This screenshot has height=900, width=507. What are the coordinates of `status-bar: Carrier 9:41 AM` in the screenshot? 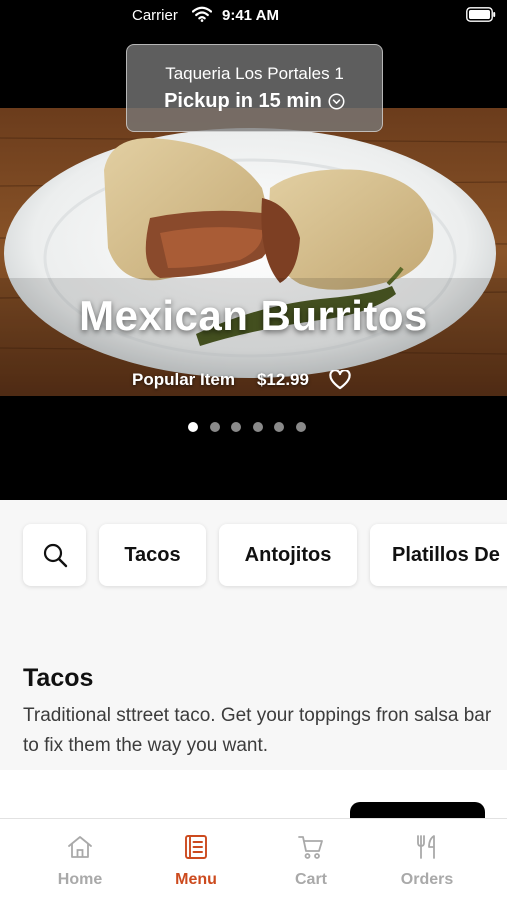 It's located at (253, 15).